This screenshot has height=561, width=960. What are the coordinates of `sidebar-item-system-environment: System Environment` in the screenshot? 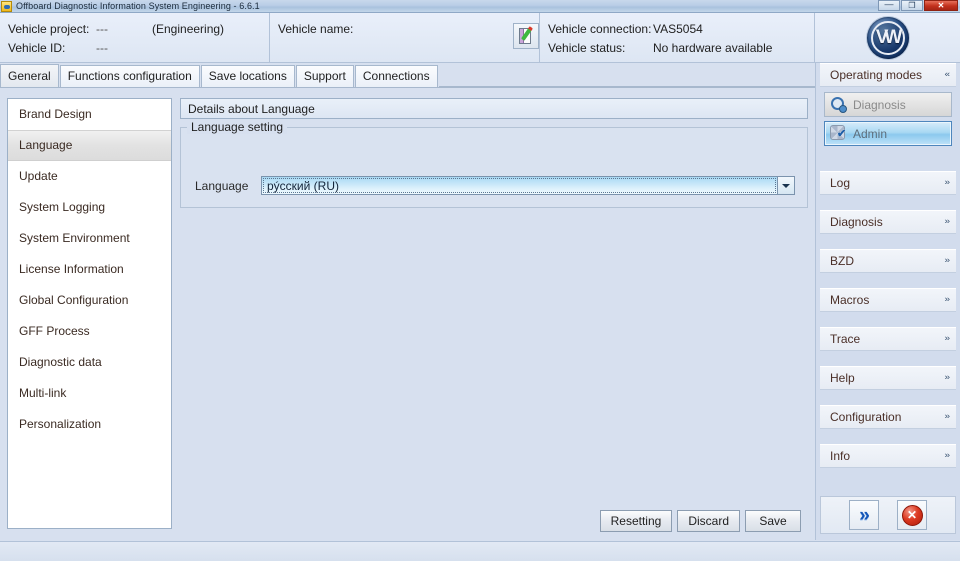 It's located at (89, 238).